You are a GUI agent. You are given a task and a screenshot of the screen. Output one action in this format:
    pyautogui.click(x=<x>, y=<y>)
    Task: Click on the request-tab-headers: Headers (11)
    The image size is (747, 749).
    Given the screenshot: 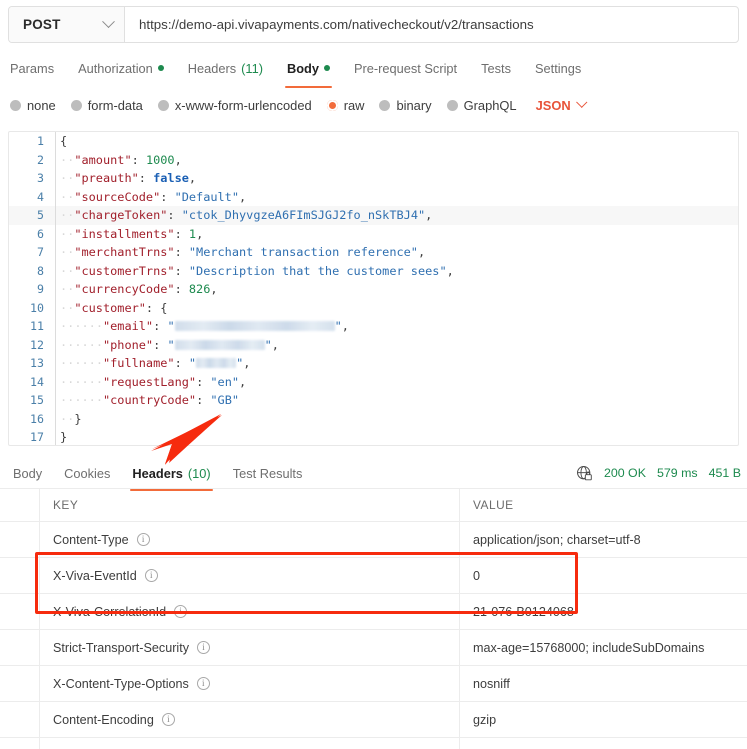 What is the action you would take?
    pyautogui.click(x=225, y=68)
    